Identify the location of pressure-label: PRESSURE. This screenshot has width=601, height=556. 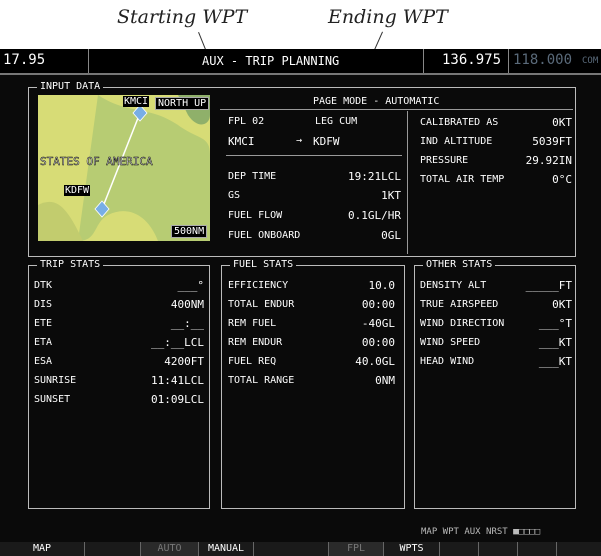
(444, 160).